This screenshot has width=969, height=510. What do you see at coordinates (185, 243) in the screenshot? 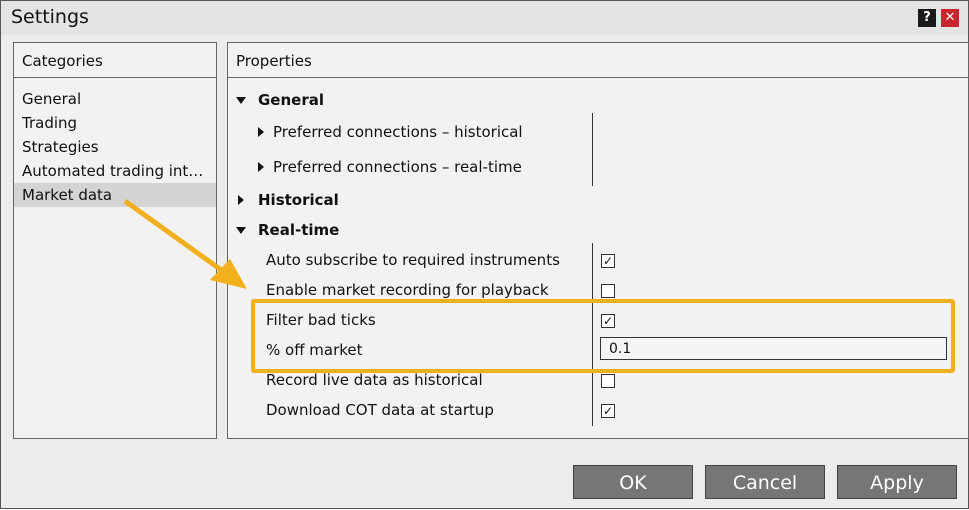
I see `annotation-arrow-icon` at bounding box center [185, 243].